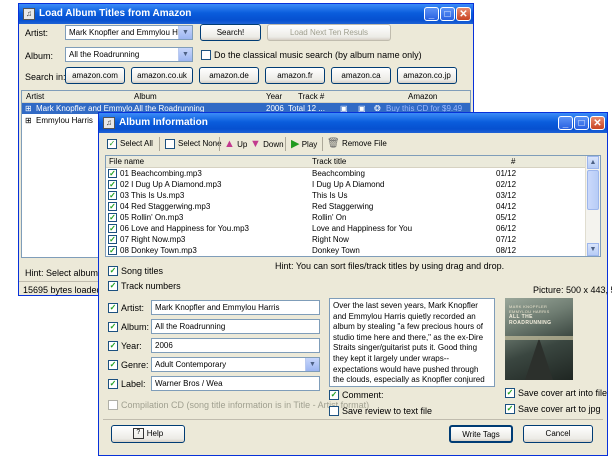 This screenshot has width=612, height=459. Describe the element at coordinates (135, 365) in the screenshot. I see `genre-field-label: Genre:` at that location.